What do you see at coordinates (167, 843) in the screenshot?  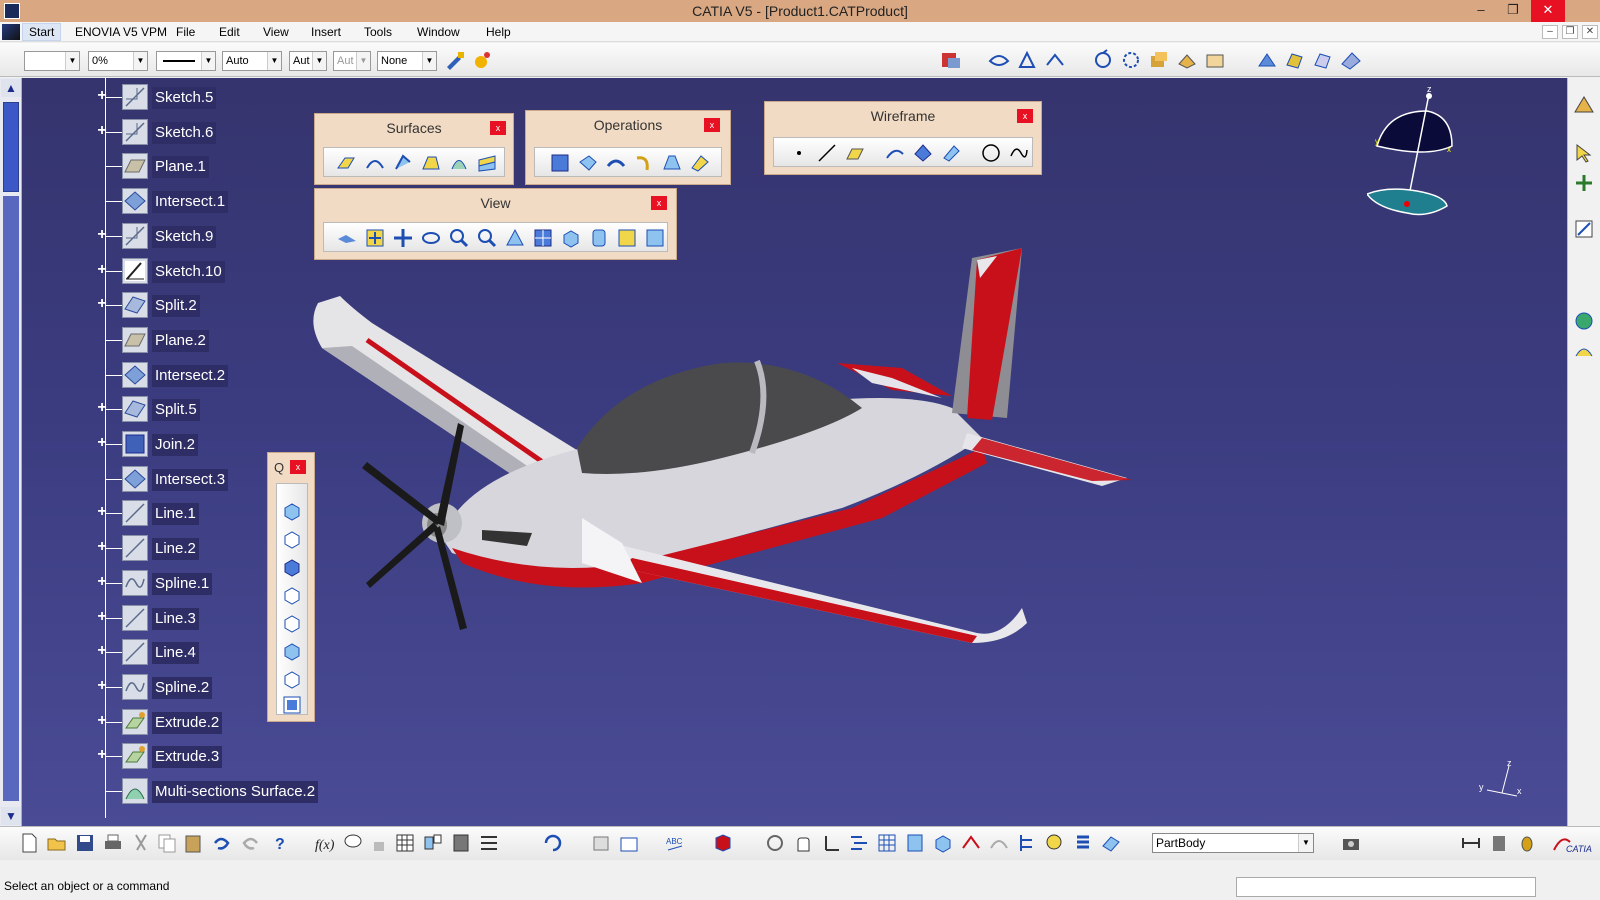 I see `copy-icon` at bounding box center [167, 843].